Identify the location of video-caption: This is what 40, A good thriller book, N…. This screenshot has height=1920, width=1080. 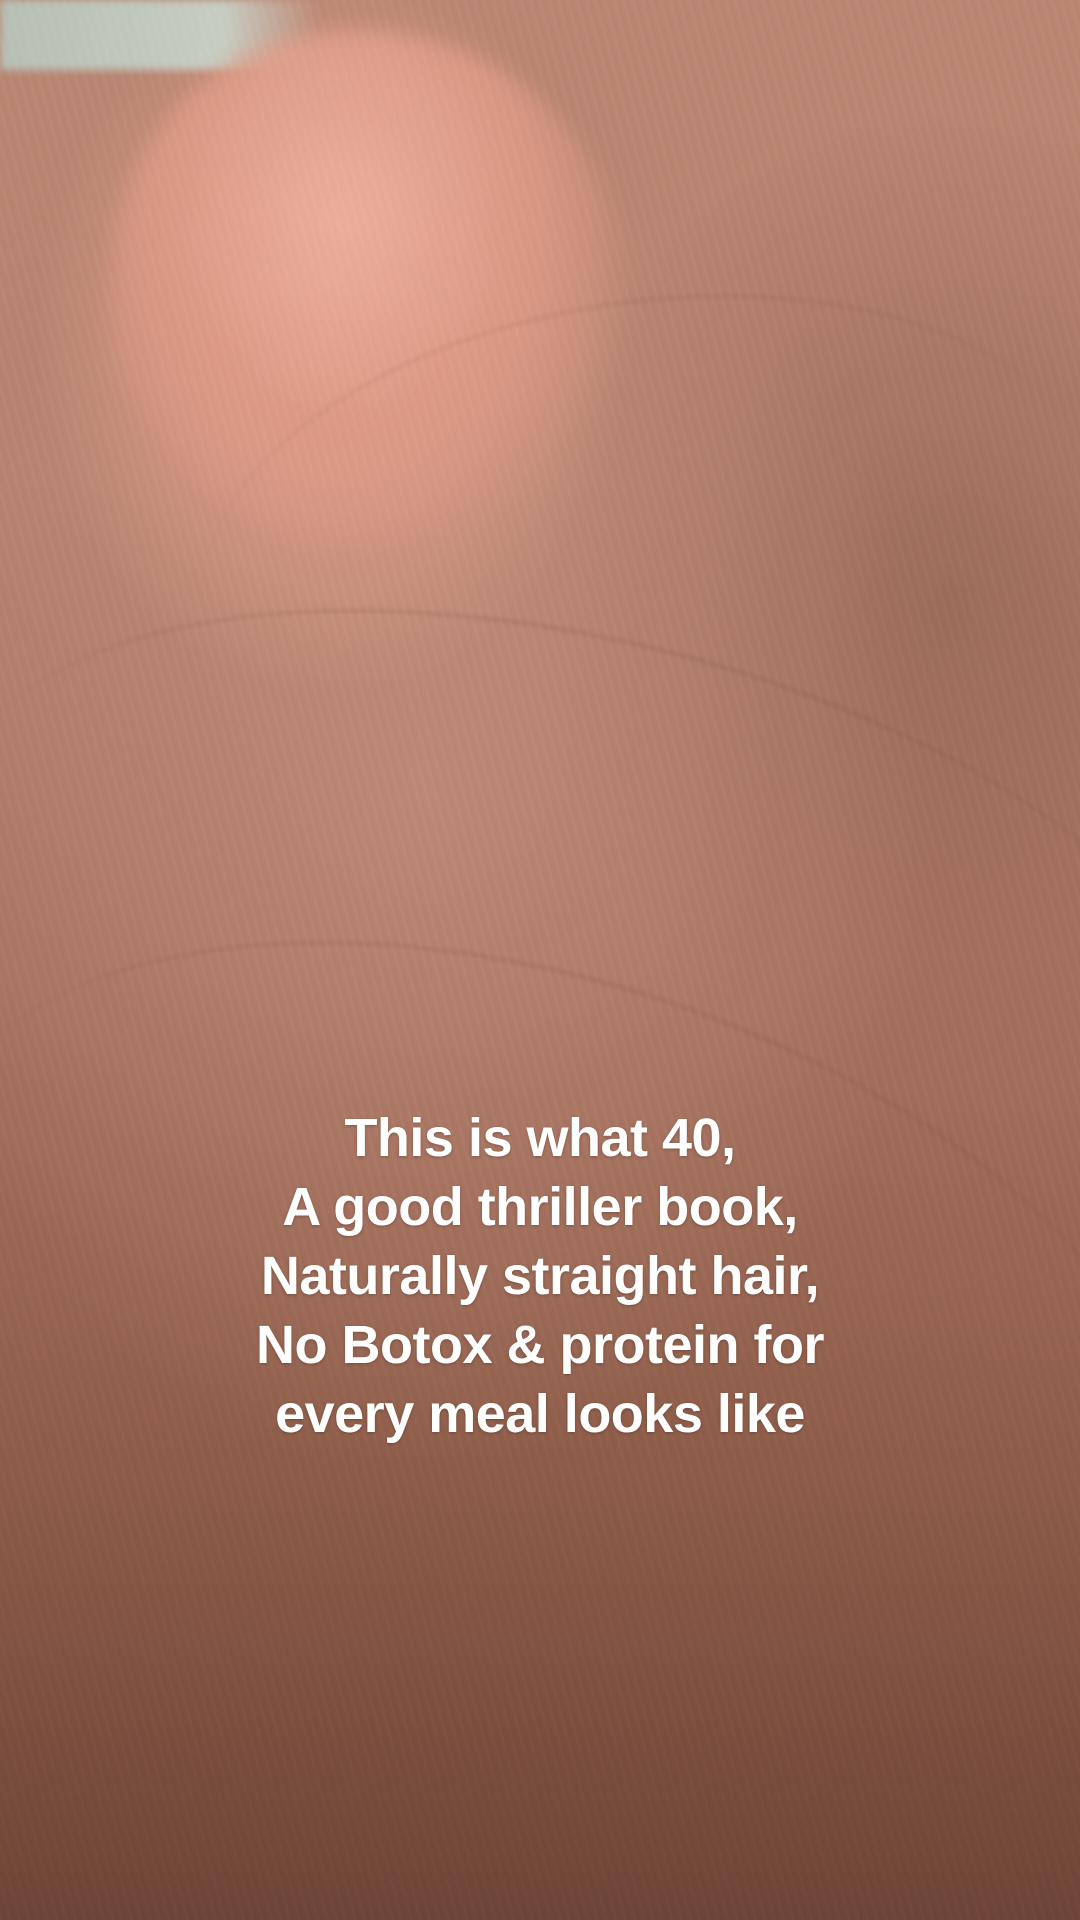
(540, 1276).